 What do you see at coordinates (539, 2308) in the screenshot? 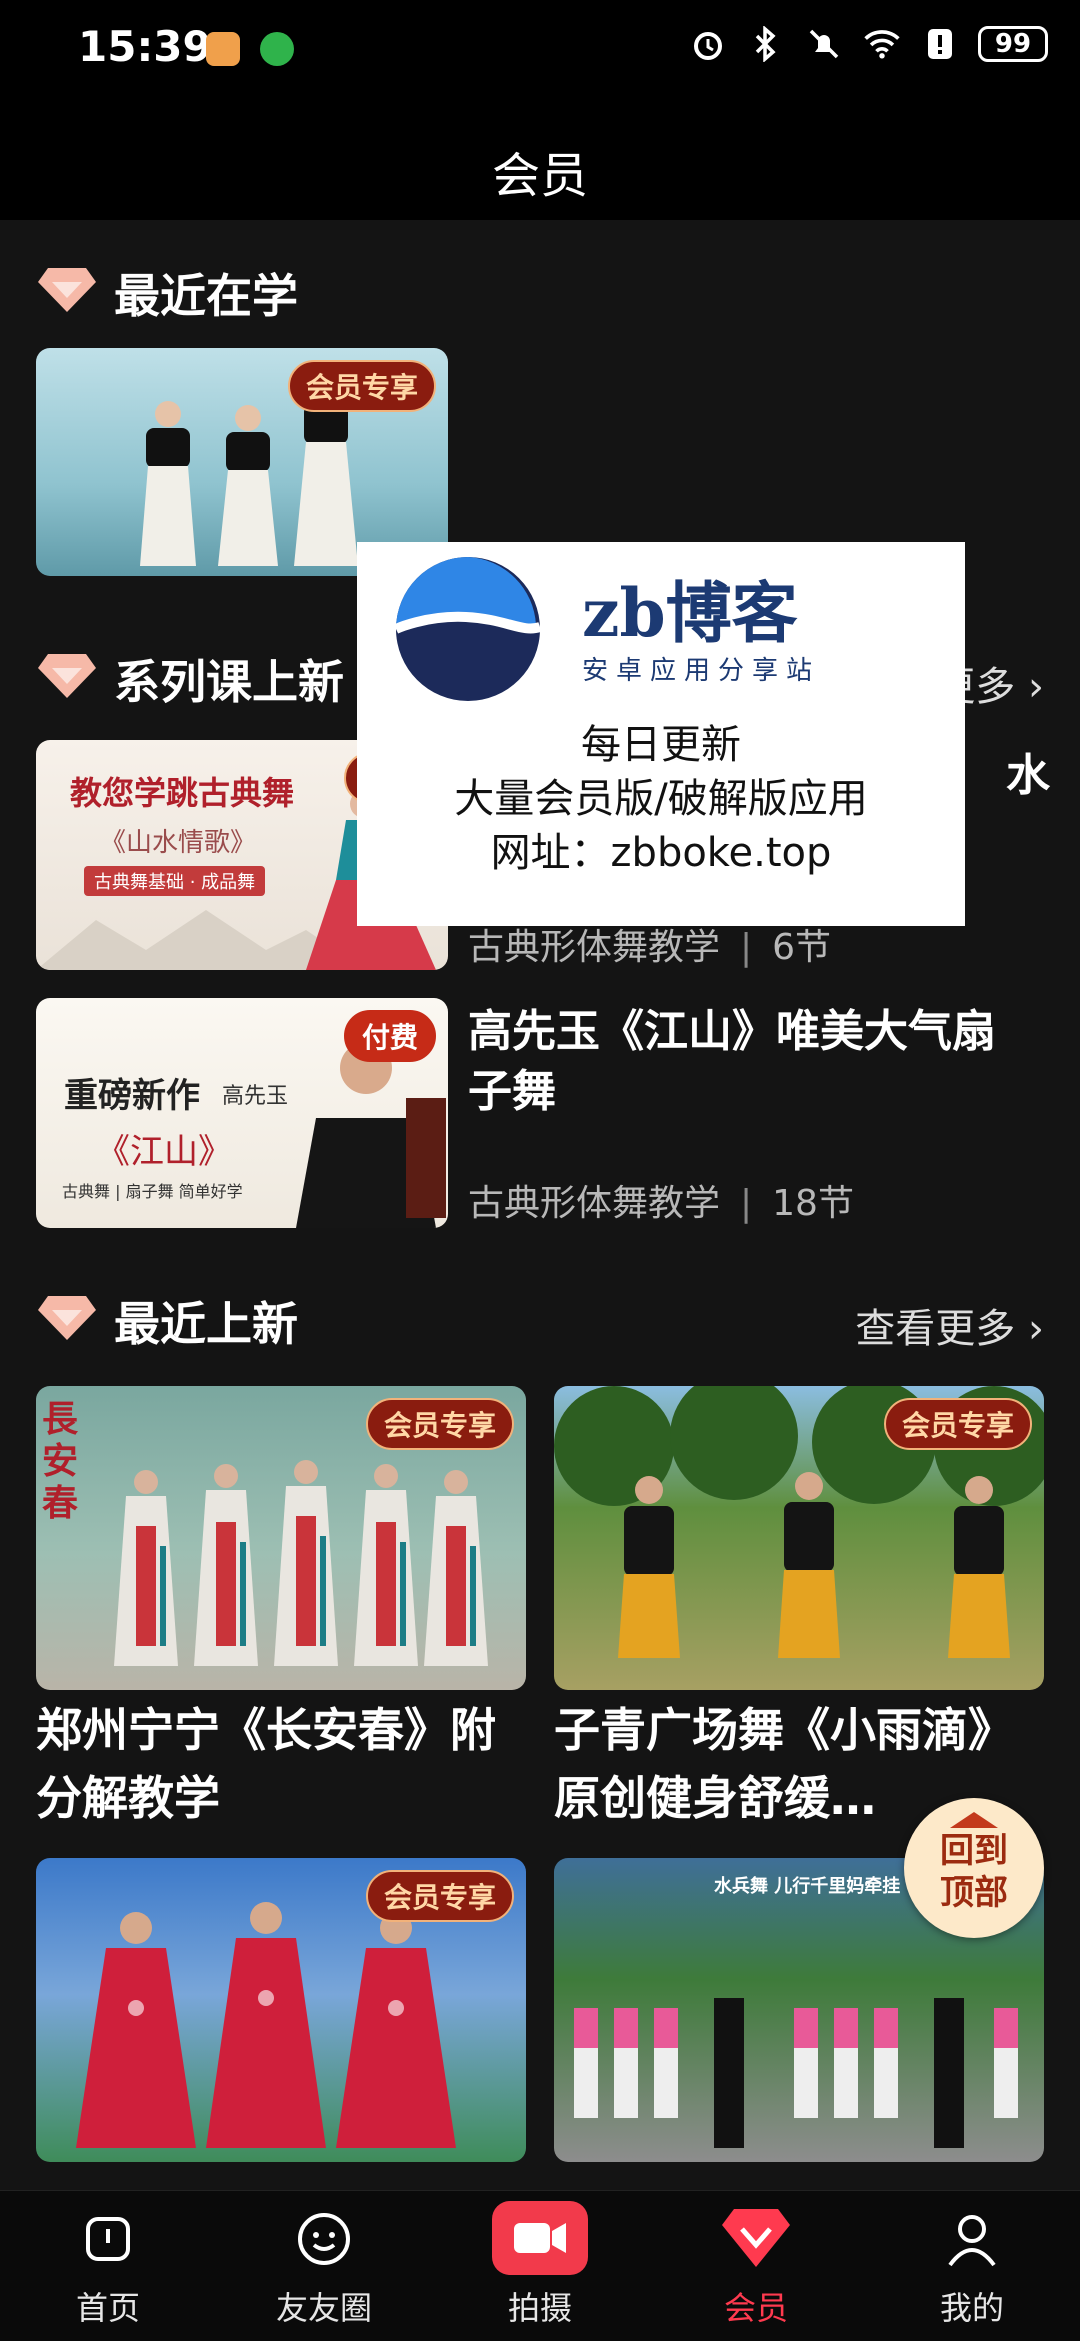
I see `nav-label: 拍摄` at bounding box center [539, 2308].